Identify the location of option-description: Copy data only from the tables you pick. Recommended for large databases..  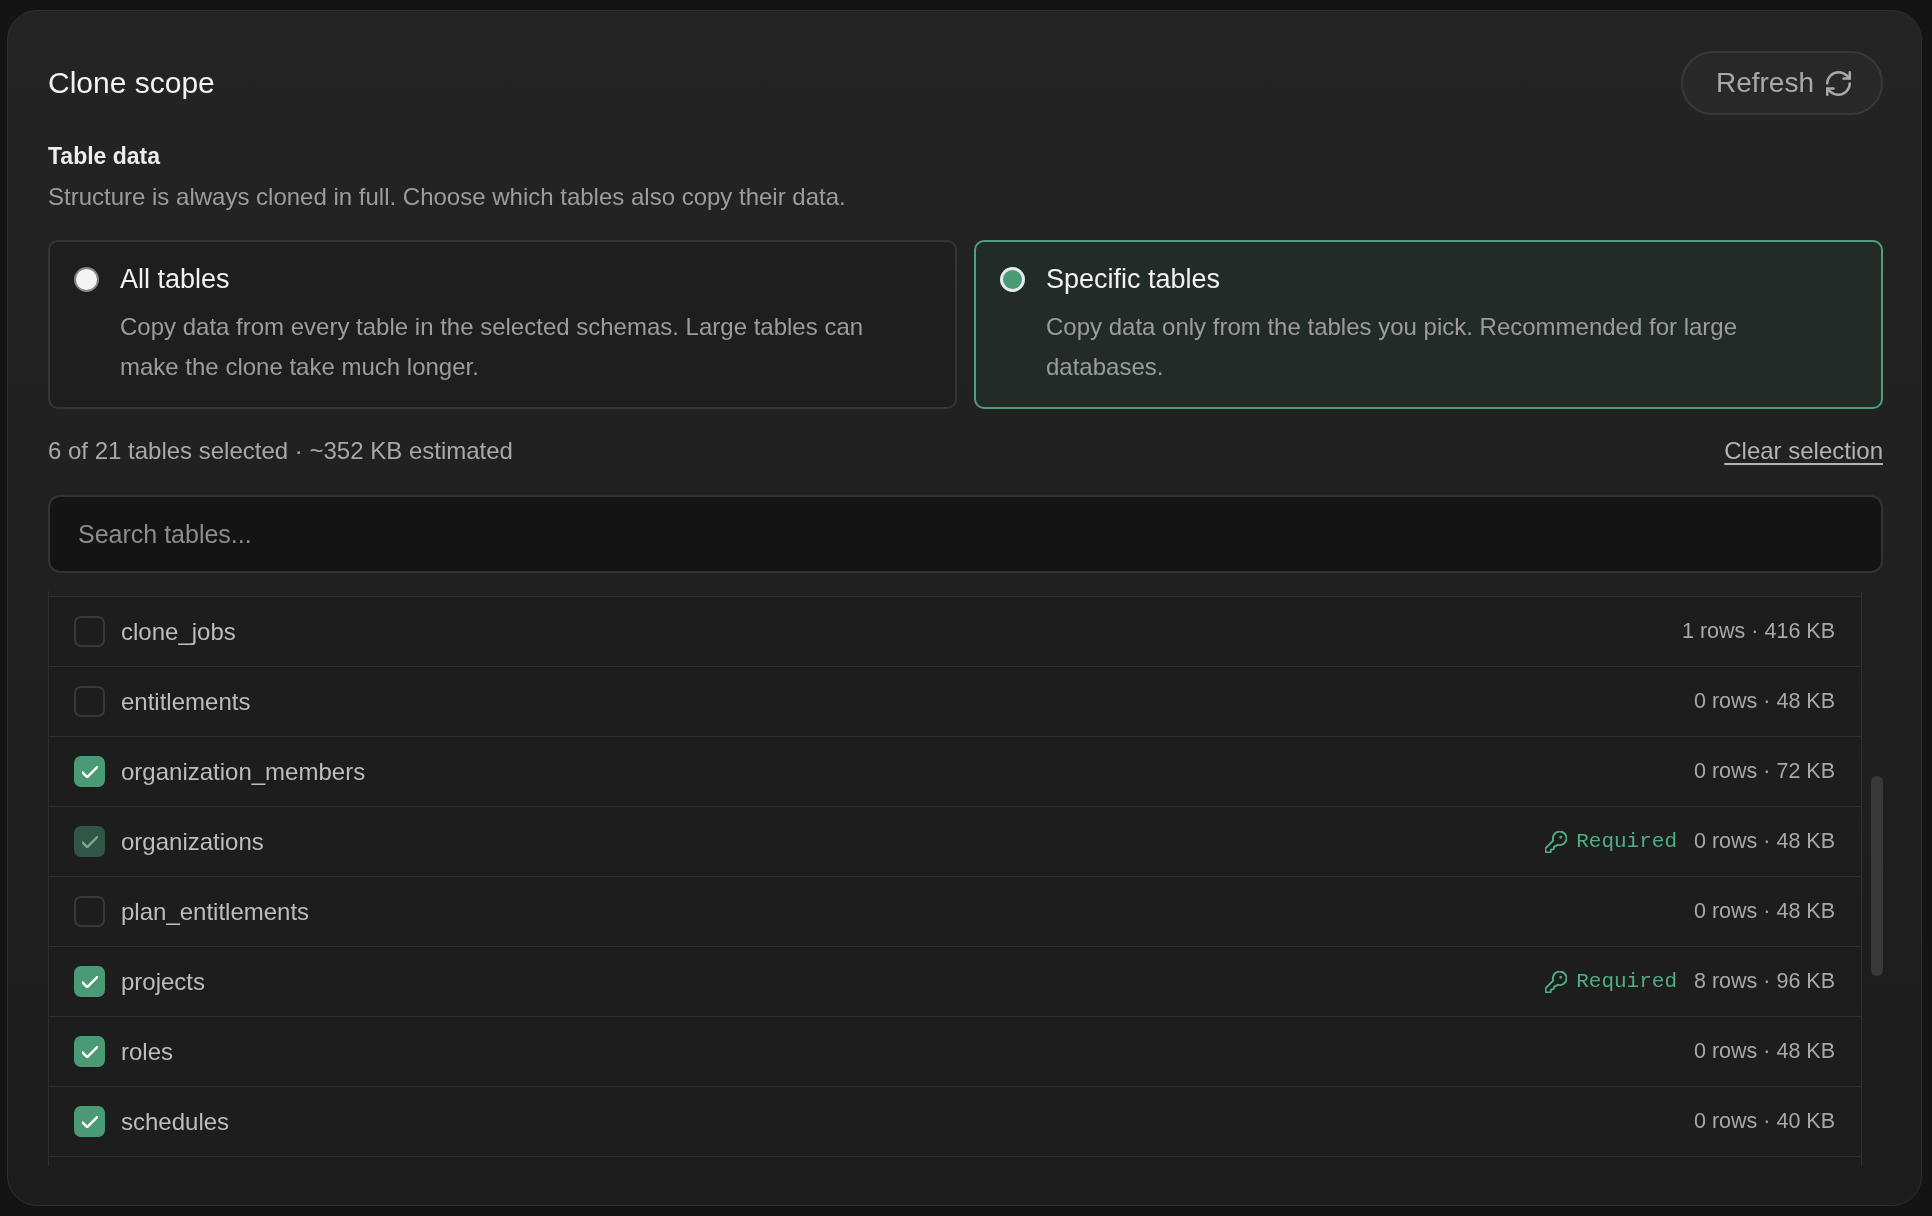
(1392, 347).